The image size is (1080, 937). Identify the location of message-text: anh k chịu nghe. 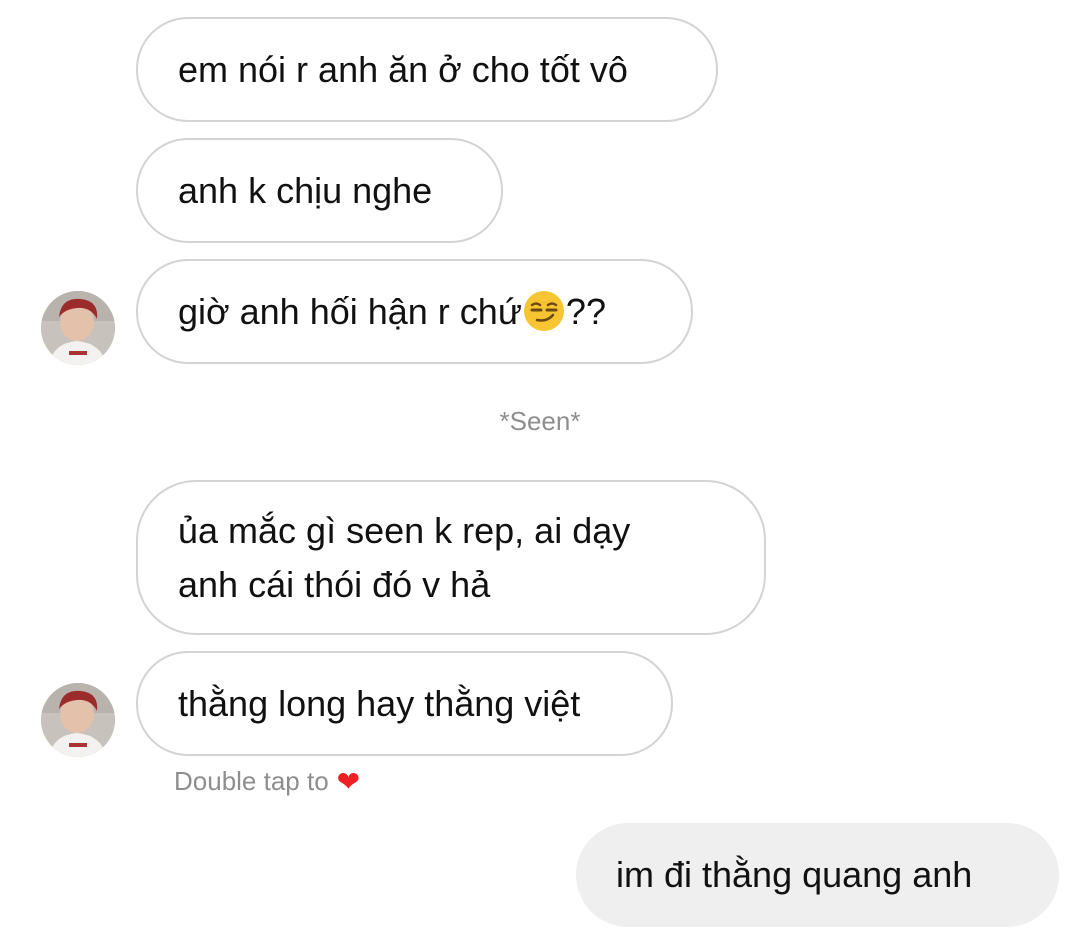
(305, 190).